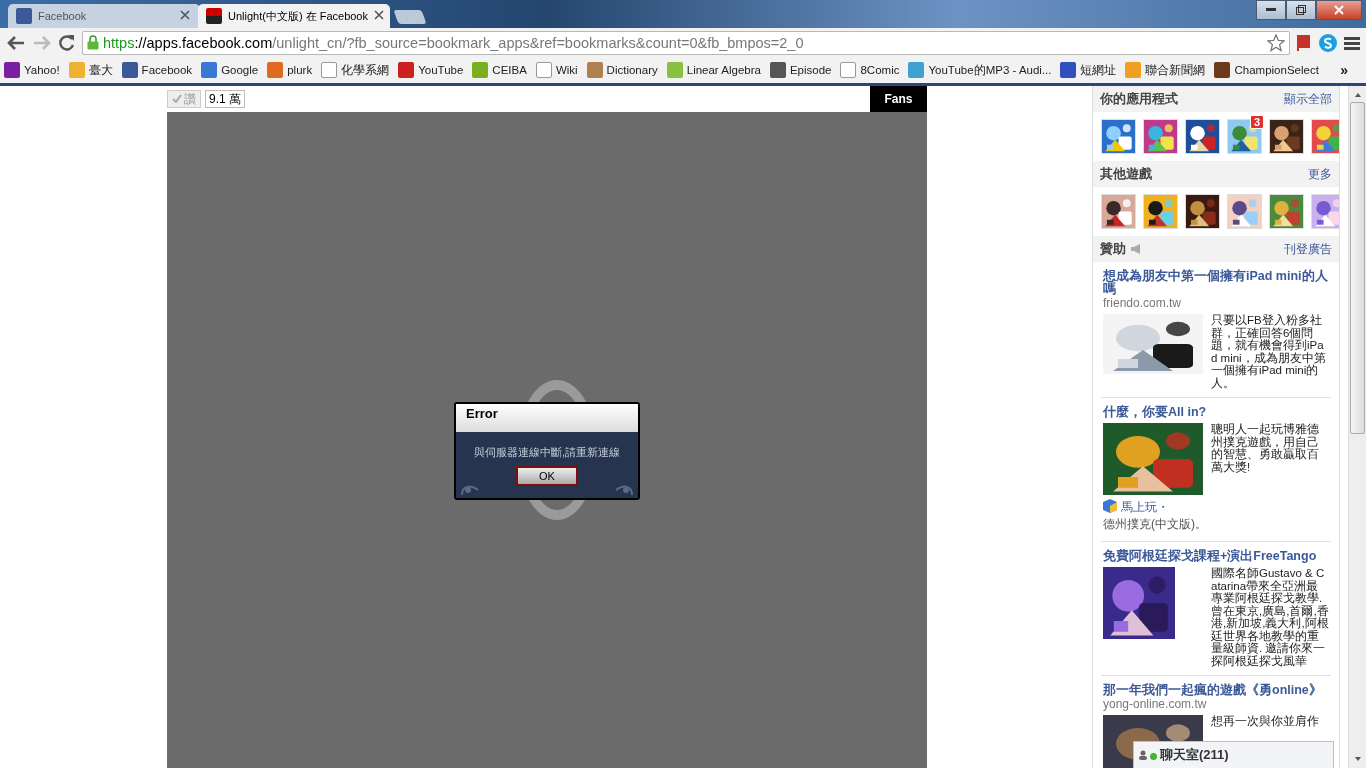  Describe the element at coordinates (713, 70) in the screenshot. I see `bookmark-link: Linear Algebra` at that location.